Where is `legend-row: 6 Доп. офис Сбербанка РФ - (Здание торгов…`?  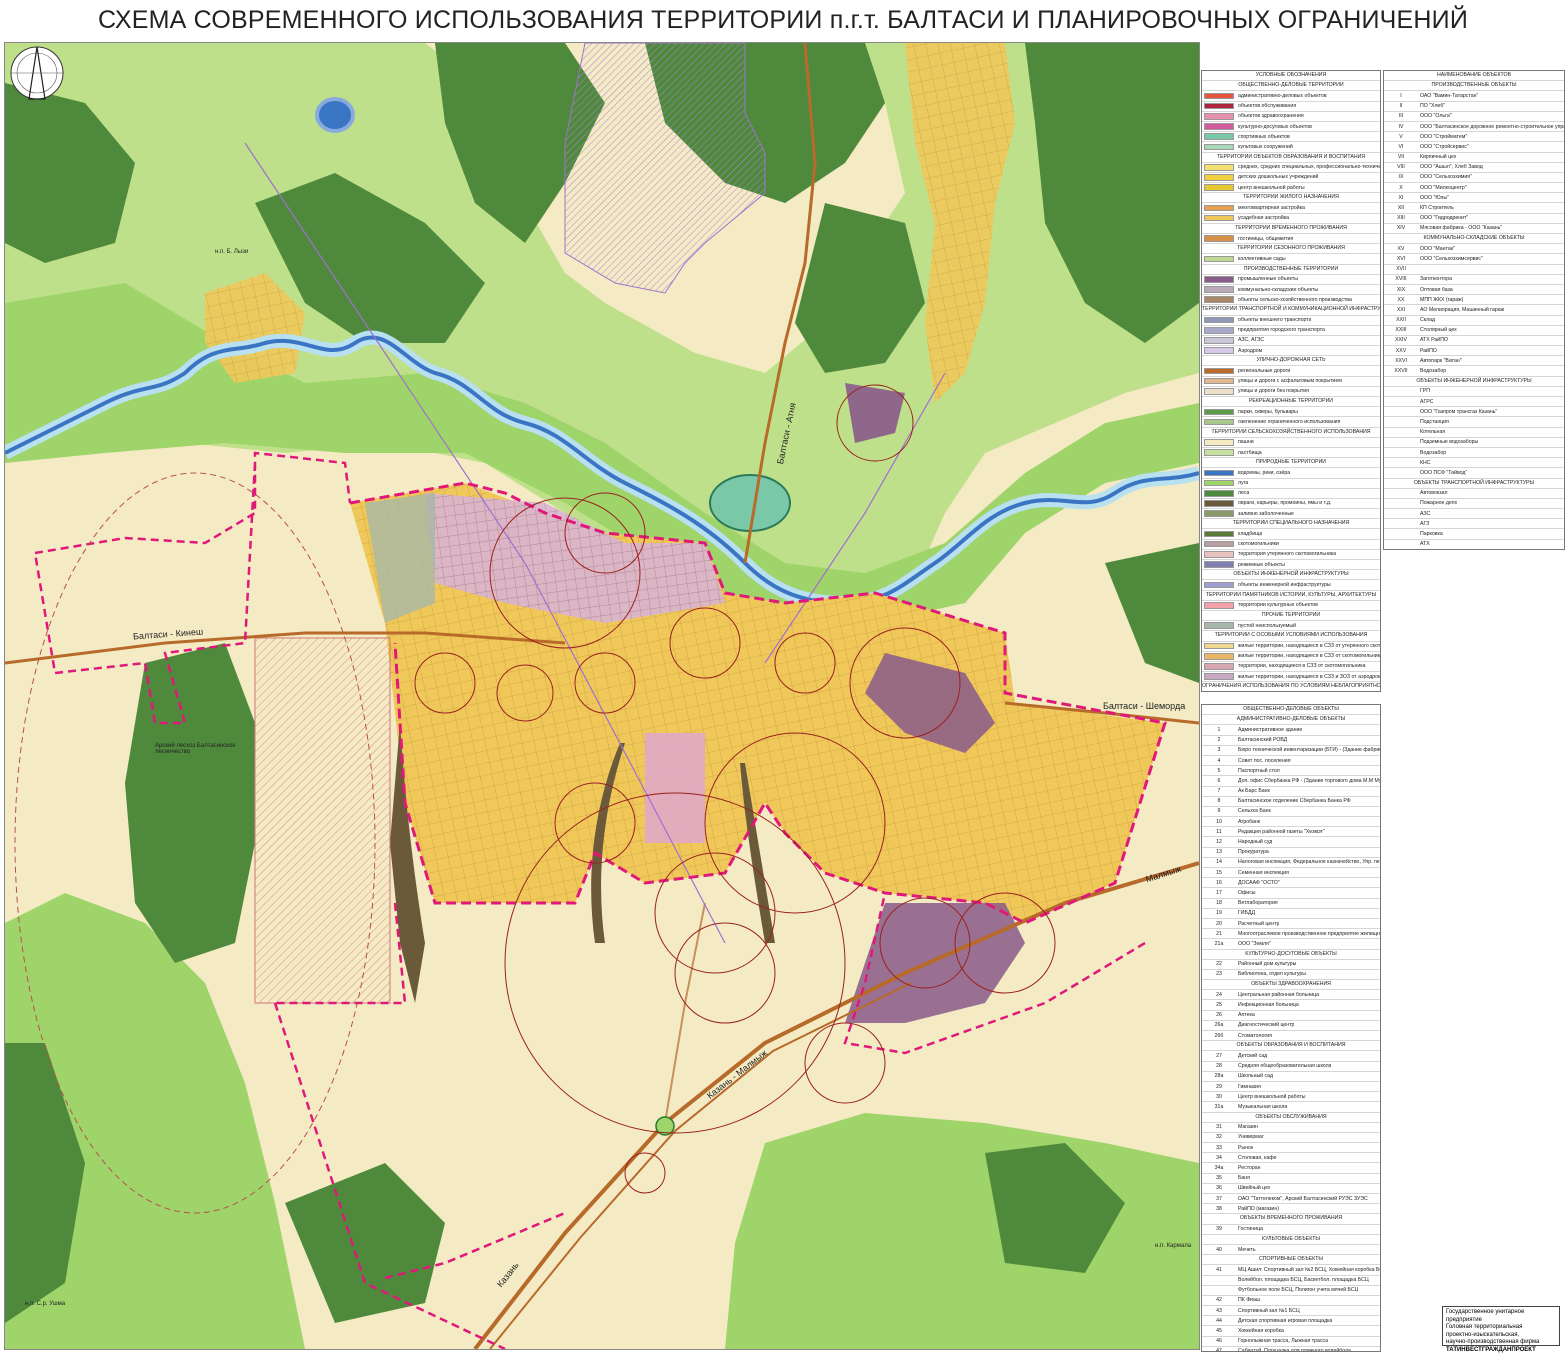 legend-row: 6 Доп. офис Сбербанка РФ - (Здание торгов… is located at coordinates (1291, 781).